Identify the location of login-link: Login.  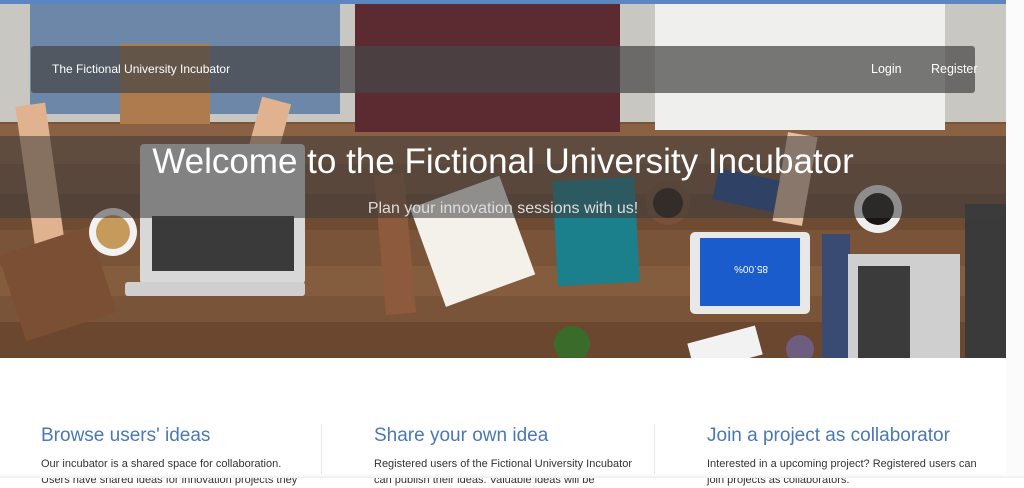
(886, 69).